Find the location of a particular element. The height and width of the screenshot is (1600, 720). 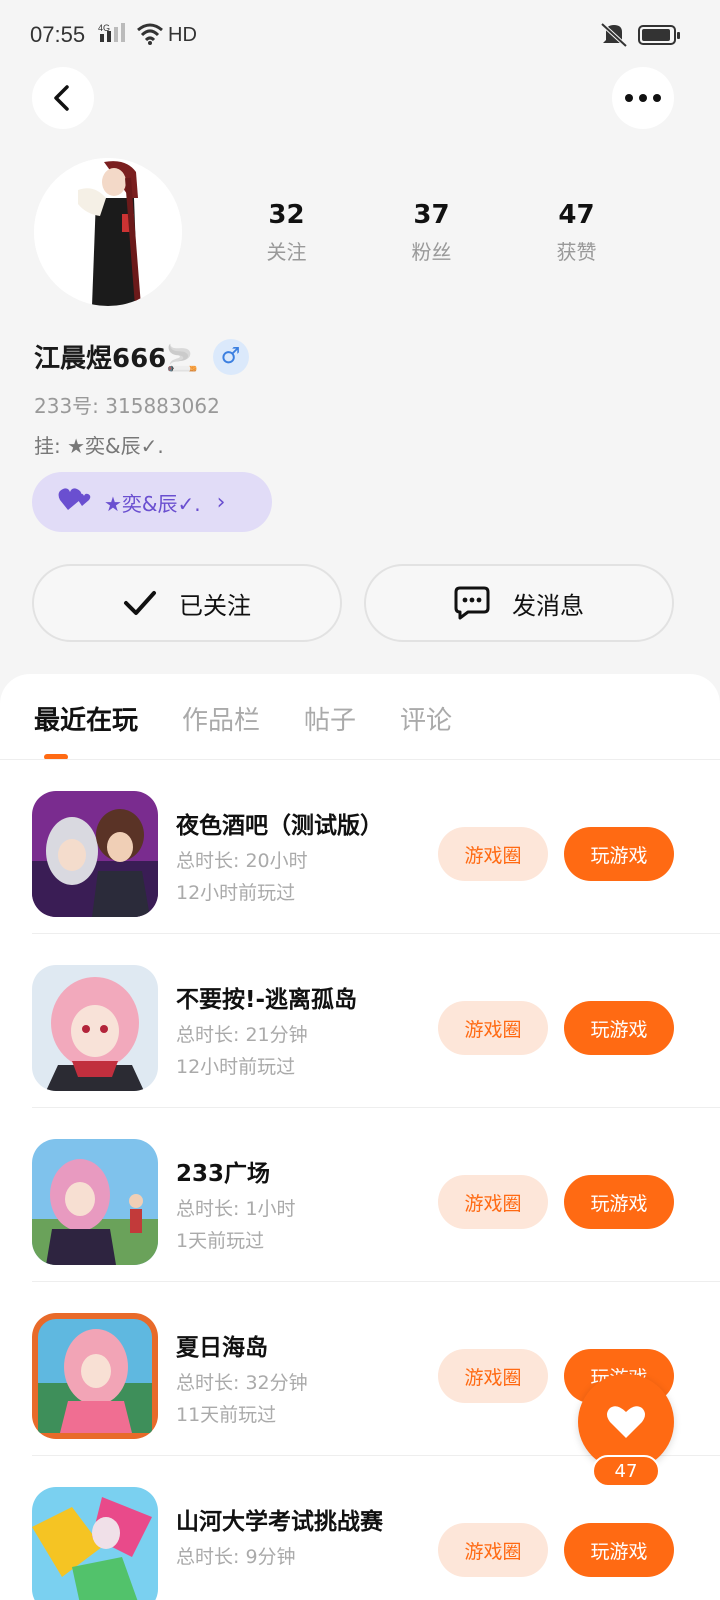

back-button is located at coordinates (63, 98).